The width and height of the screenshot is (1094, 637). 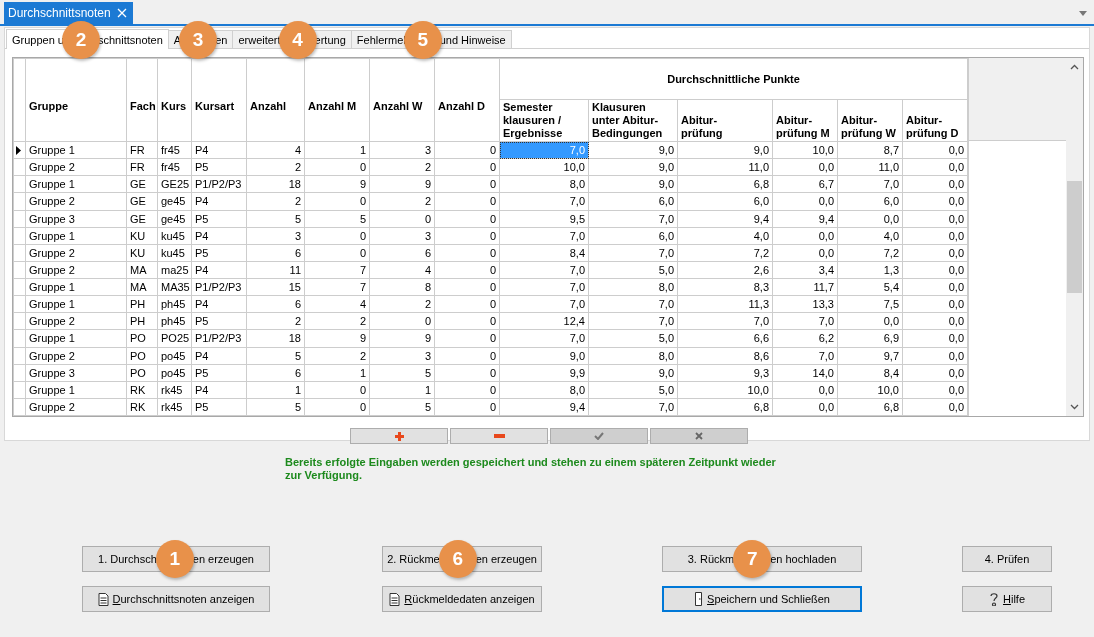 What do you see at coordinates (202, 321) in the screenshot?
I see `table-cell: P5` at bounding box center [202, 321].